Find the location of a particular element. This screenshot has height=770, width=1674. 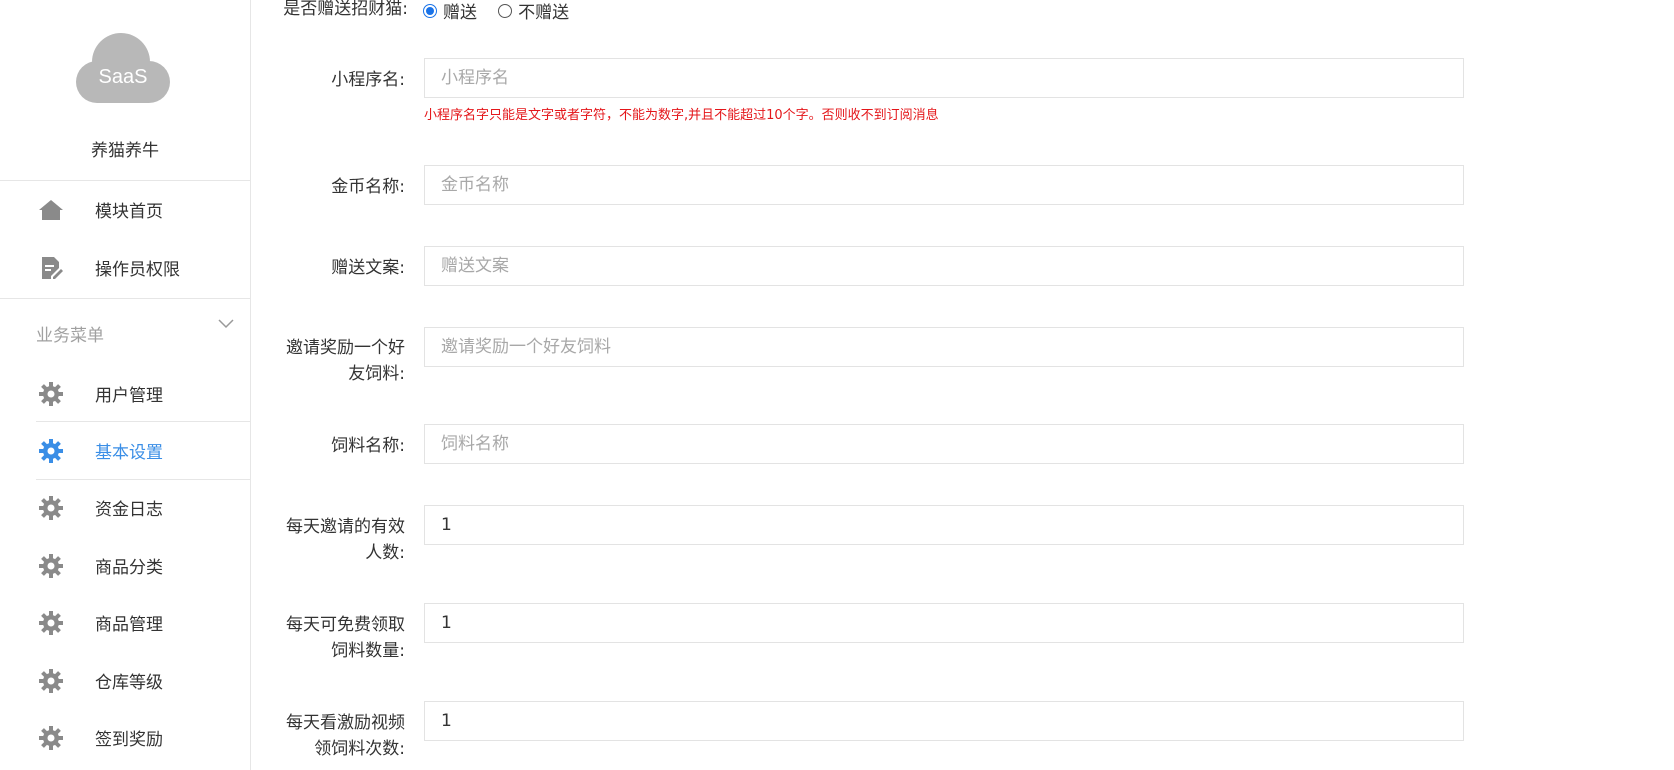

nav-item-checkin-reward: 签到奖励 is located at coordinates (125, 736).